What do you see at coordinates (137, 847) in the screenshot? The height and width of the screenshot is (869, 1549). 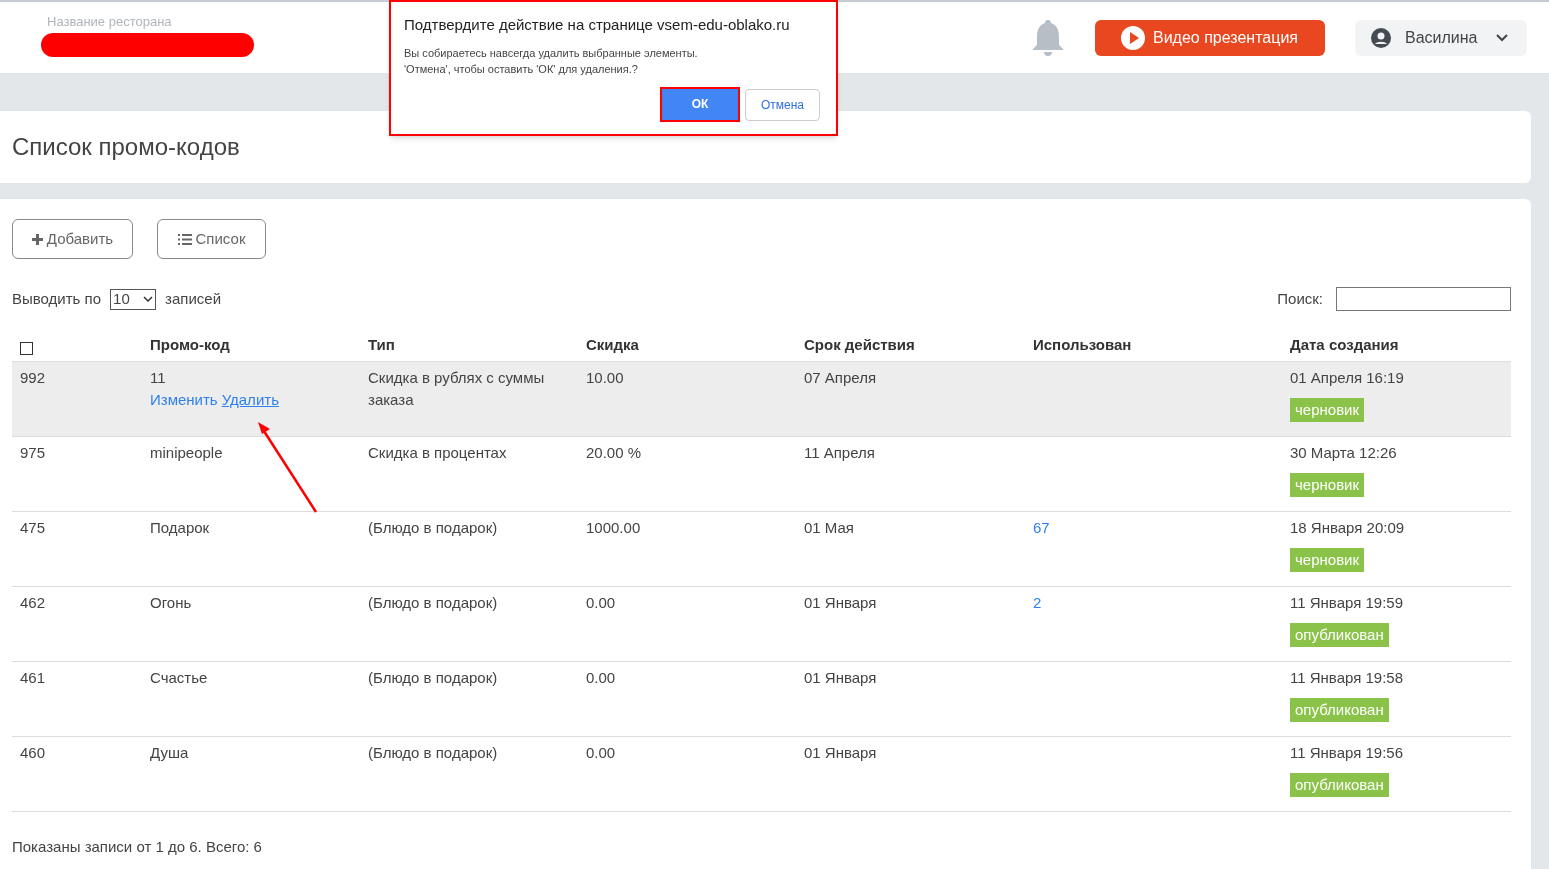 I see `table-info: Показаны записи от 1 до 6. Всего: 6` at bounding box center [137, 847].